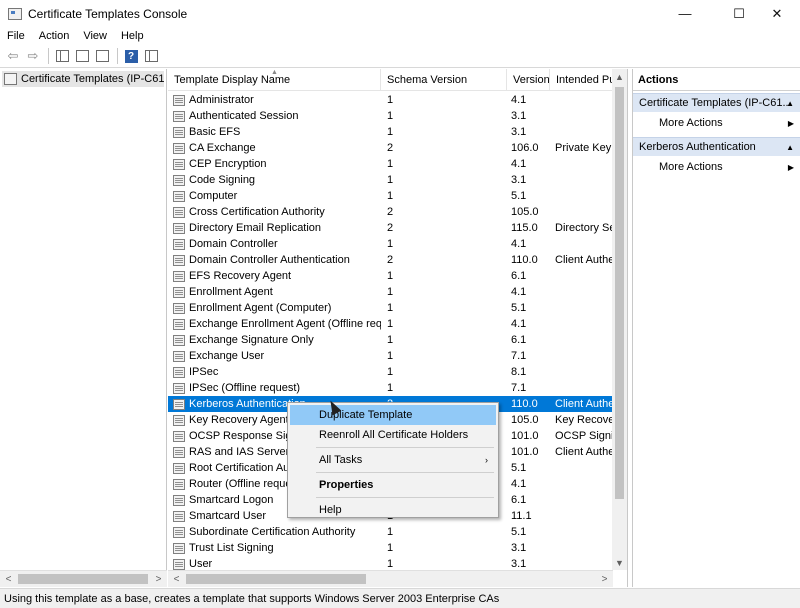  Describe the element at coordinates (390, 148) in the screenshot. I see `table-row: CA Exchange 2 106.0 Private Key A` at that location.